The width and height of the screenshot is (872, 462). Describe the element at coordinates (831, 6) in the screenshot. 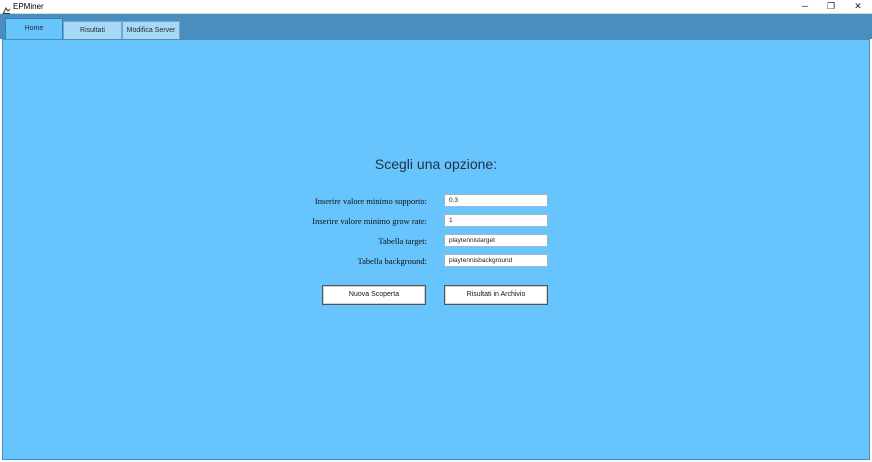

I see `maximize-button: ❐` at that location.